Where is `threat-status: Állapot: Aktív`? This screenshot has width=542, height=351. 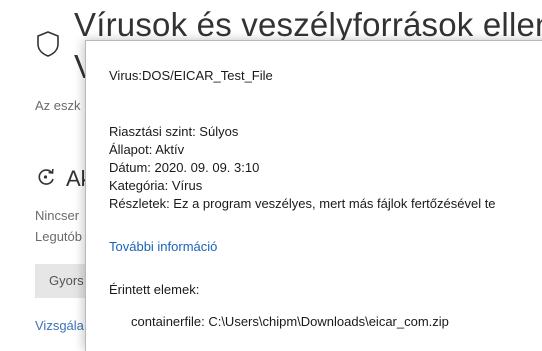
threat-status: Állapot: Aktív is located at coordinates (147, 149).